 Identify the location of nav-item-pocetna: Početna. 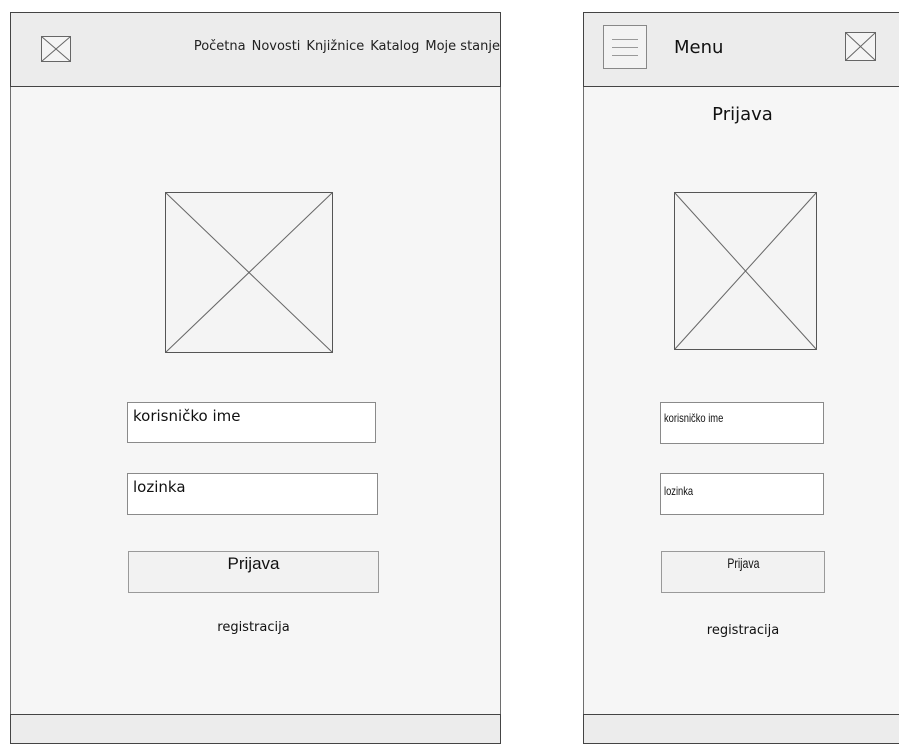
(220, 46).